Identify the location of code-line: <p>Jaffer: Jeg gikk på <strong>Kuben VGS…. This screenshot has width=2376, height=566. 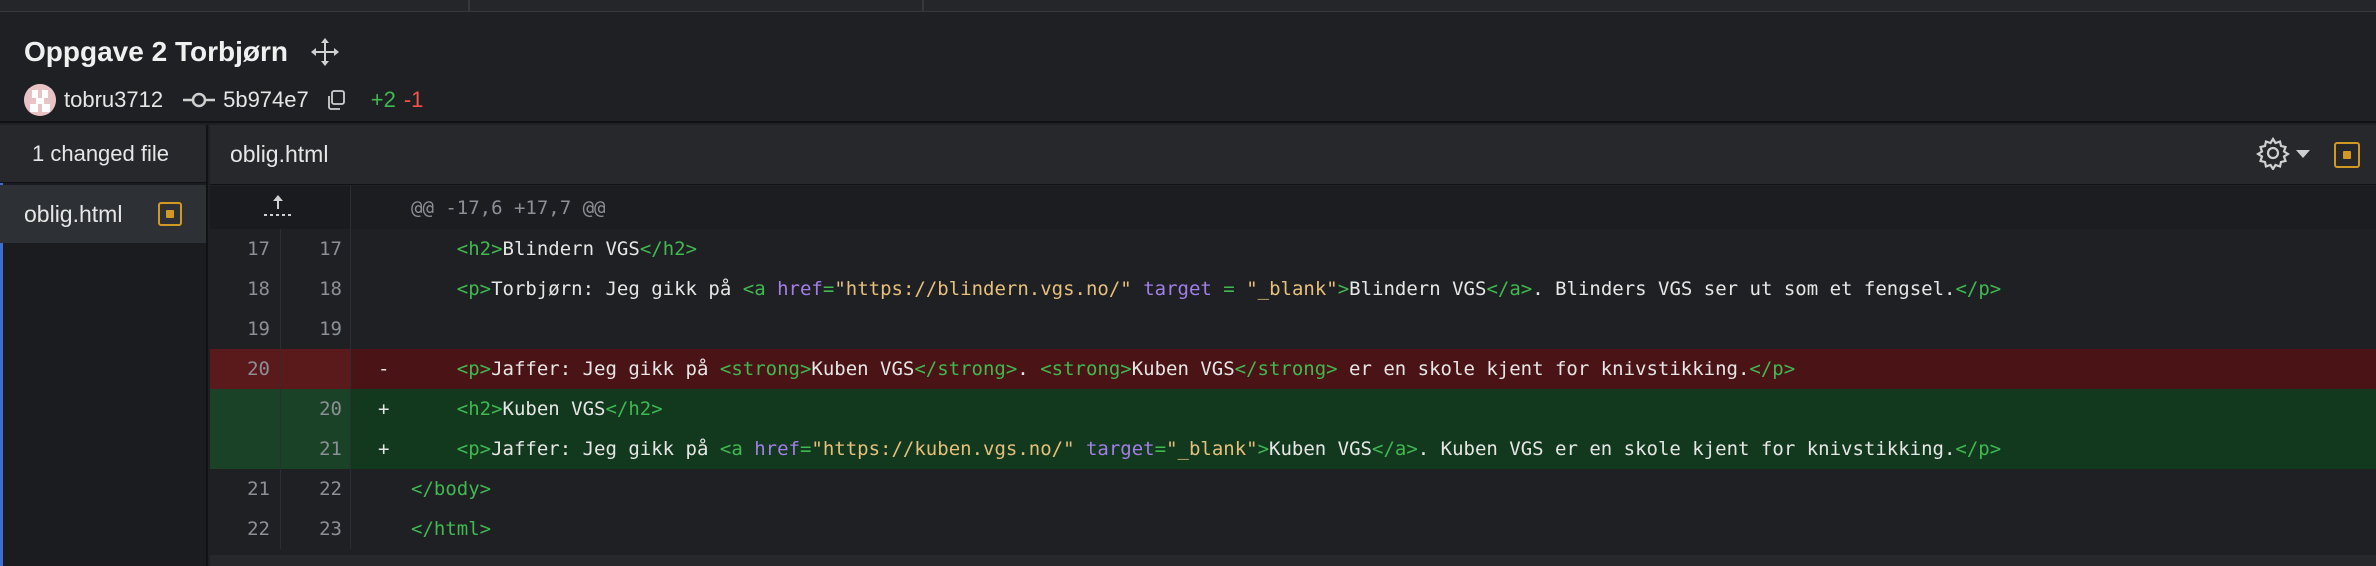
(1103, 369).